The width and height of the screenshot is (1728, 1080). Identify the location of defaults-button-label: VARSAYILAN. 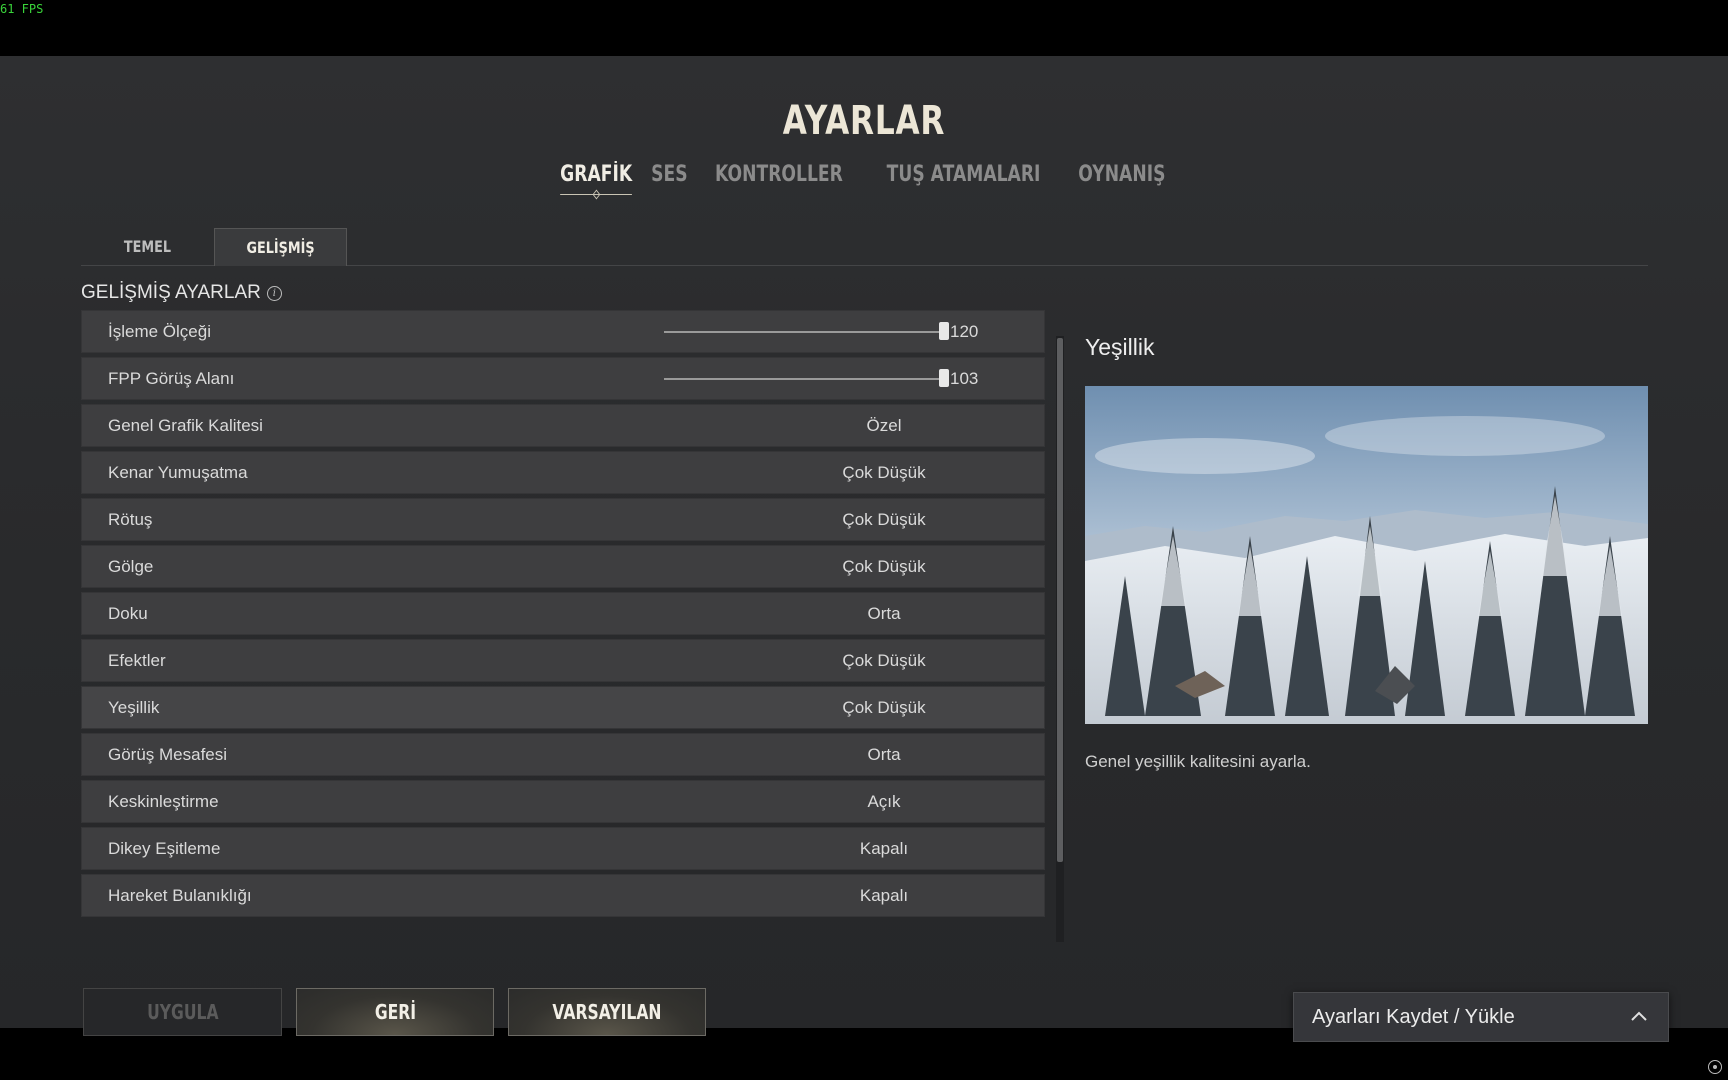
(607, 1012).